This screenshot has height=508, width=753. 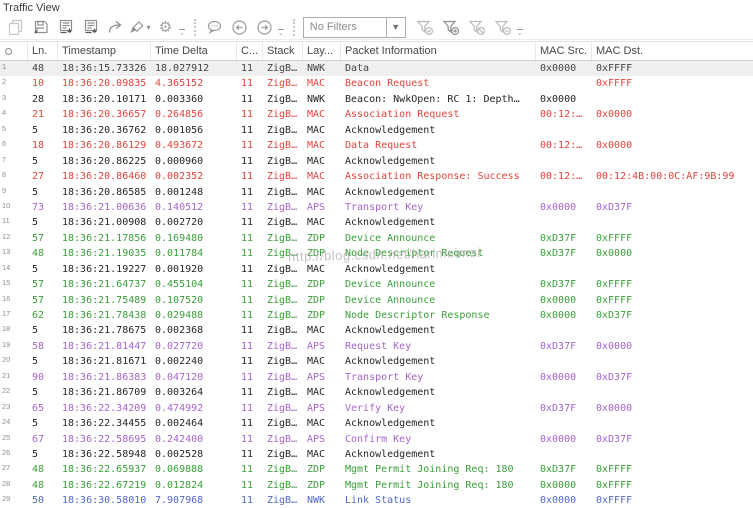 I want to click on cell-time_delta: 0.029488, so click(x=179, y=315).